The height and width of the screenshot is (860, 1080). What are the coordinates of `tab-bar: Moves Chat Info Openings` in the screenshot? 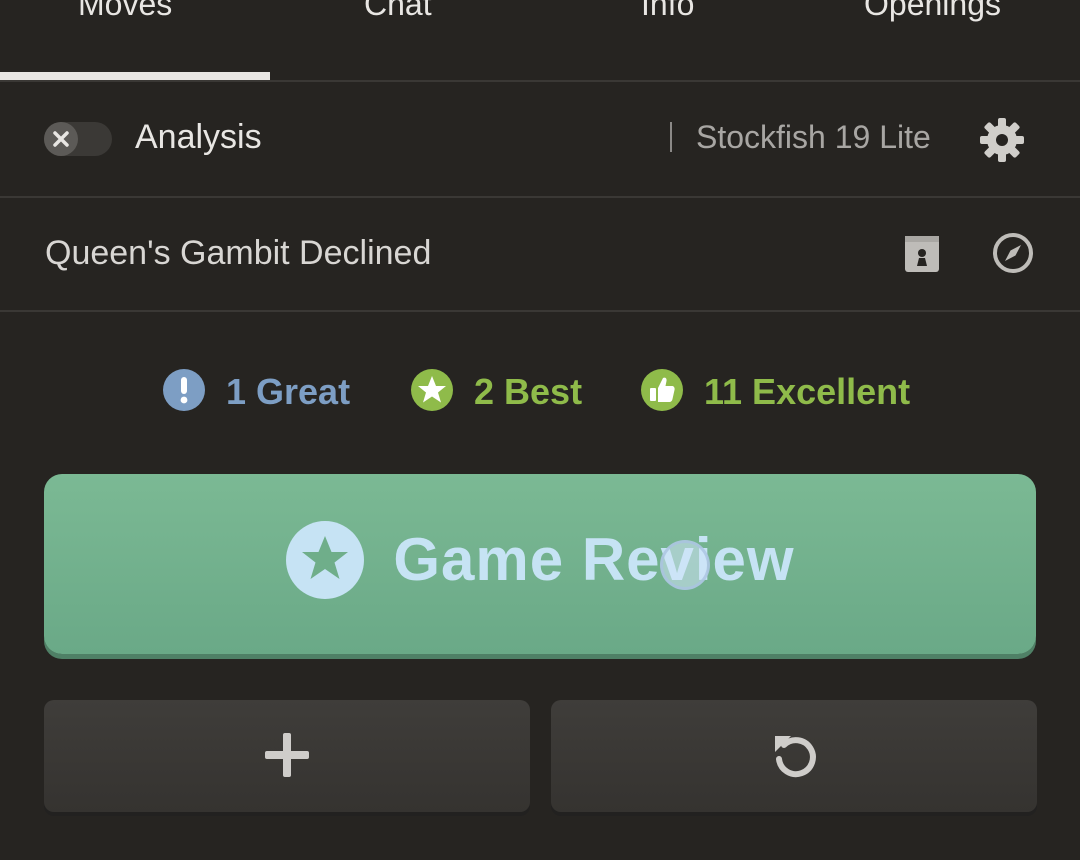 It's located at (540, 41).